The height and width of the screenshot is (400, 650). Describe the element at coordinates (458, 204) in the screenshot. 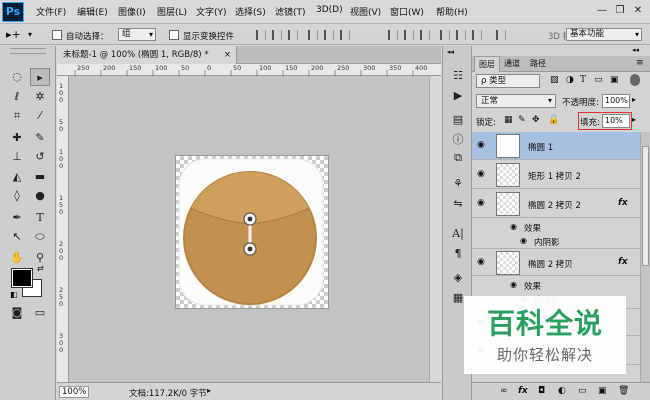

I see `adjustments-panel-icon: ⇋` at that location.